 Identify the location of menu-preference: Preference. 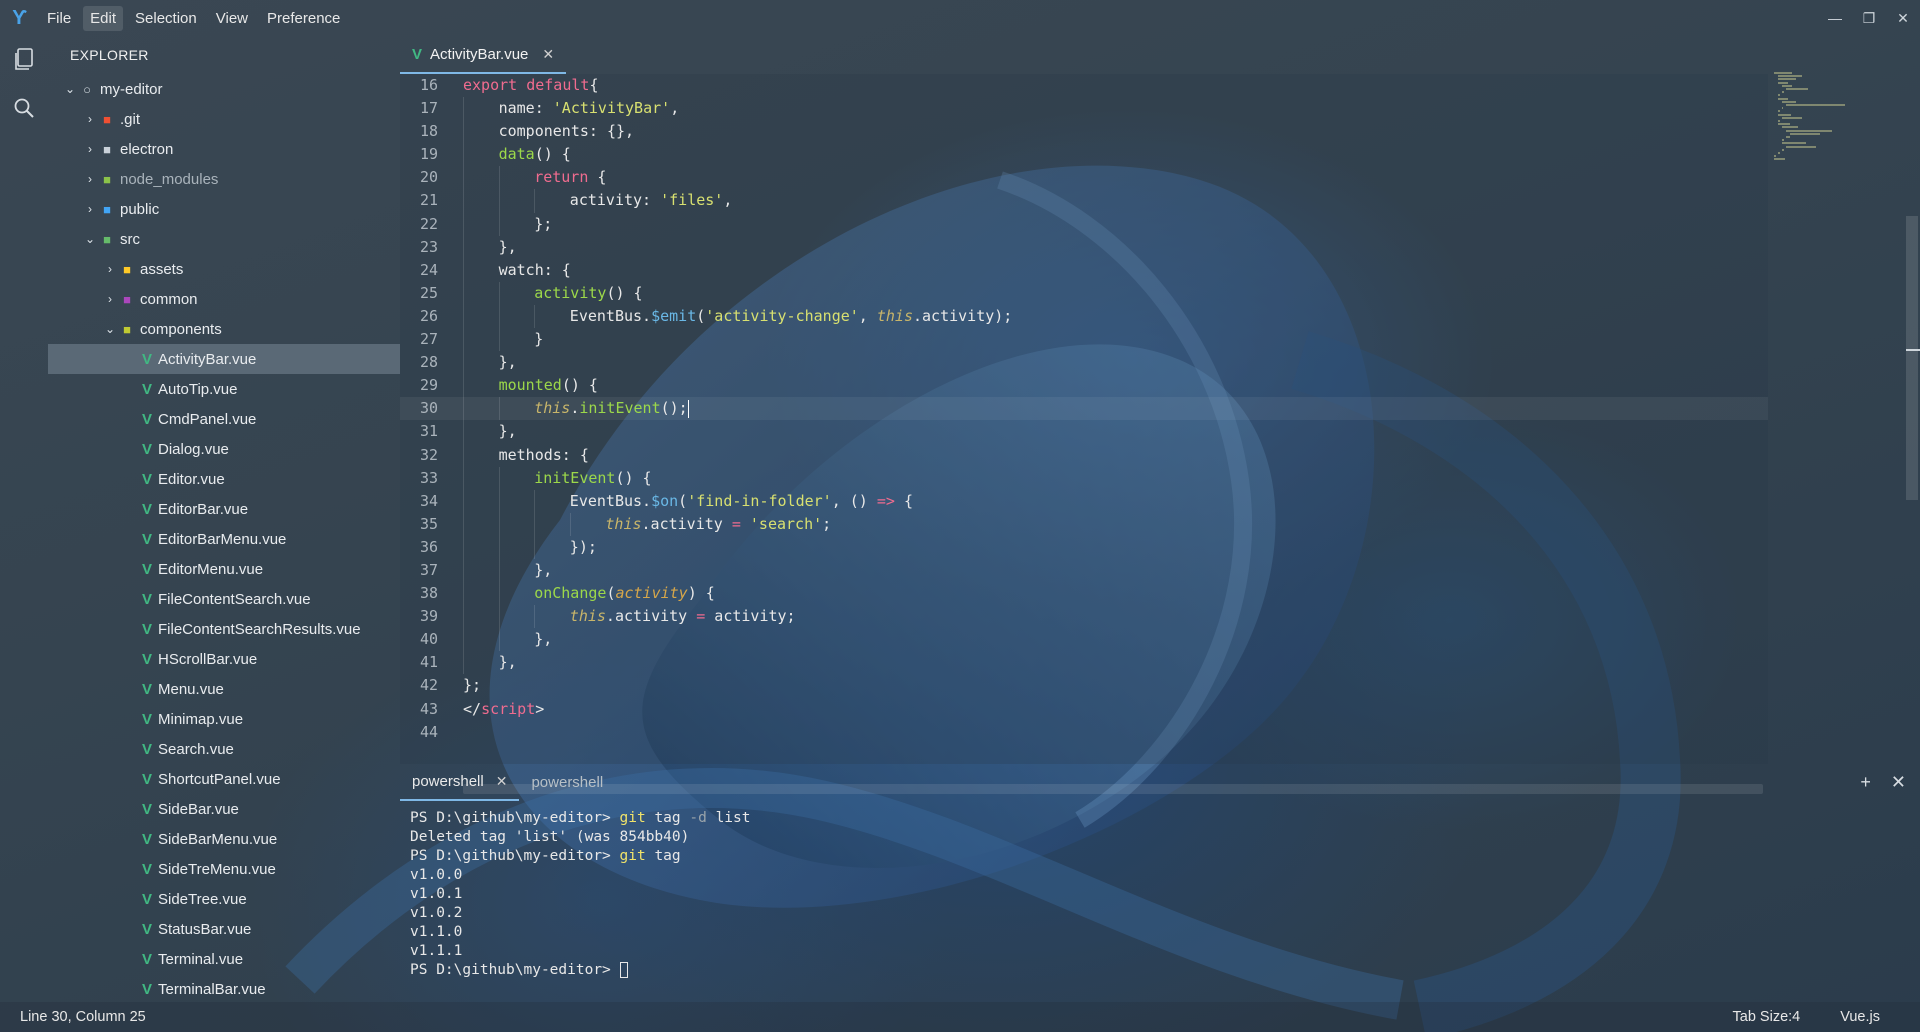
(303, 18).